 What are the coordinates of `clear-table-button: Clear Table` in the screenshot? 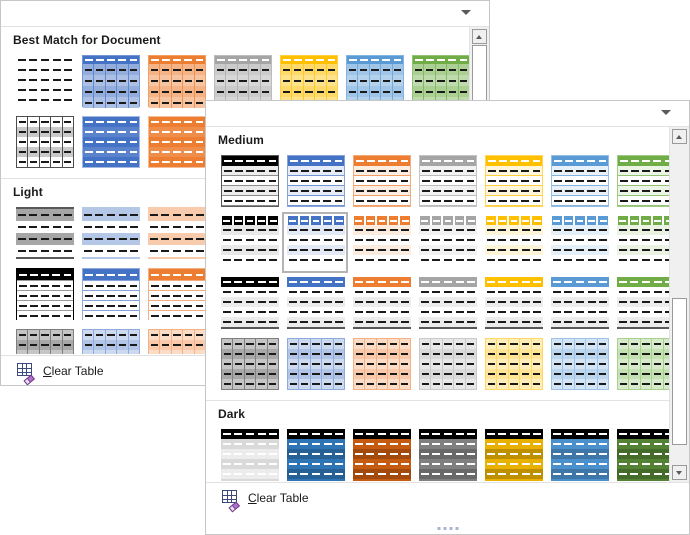 It's located at (60, 373).